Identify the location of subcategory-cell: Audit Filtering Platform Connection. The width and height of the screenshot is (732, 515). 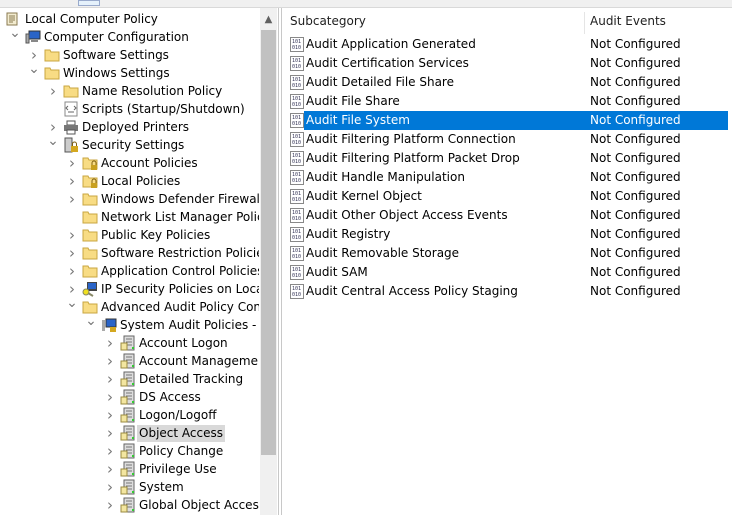
(445, 139).